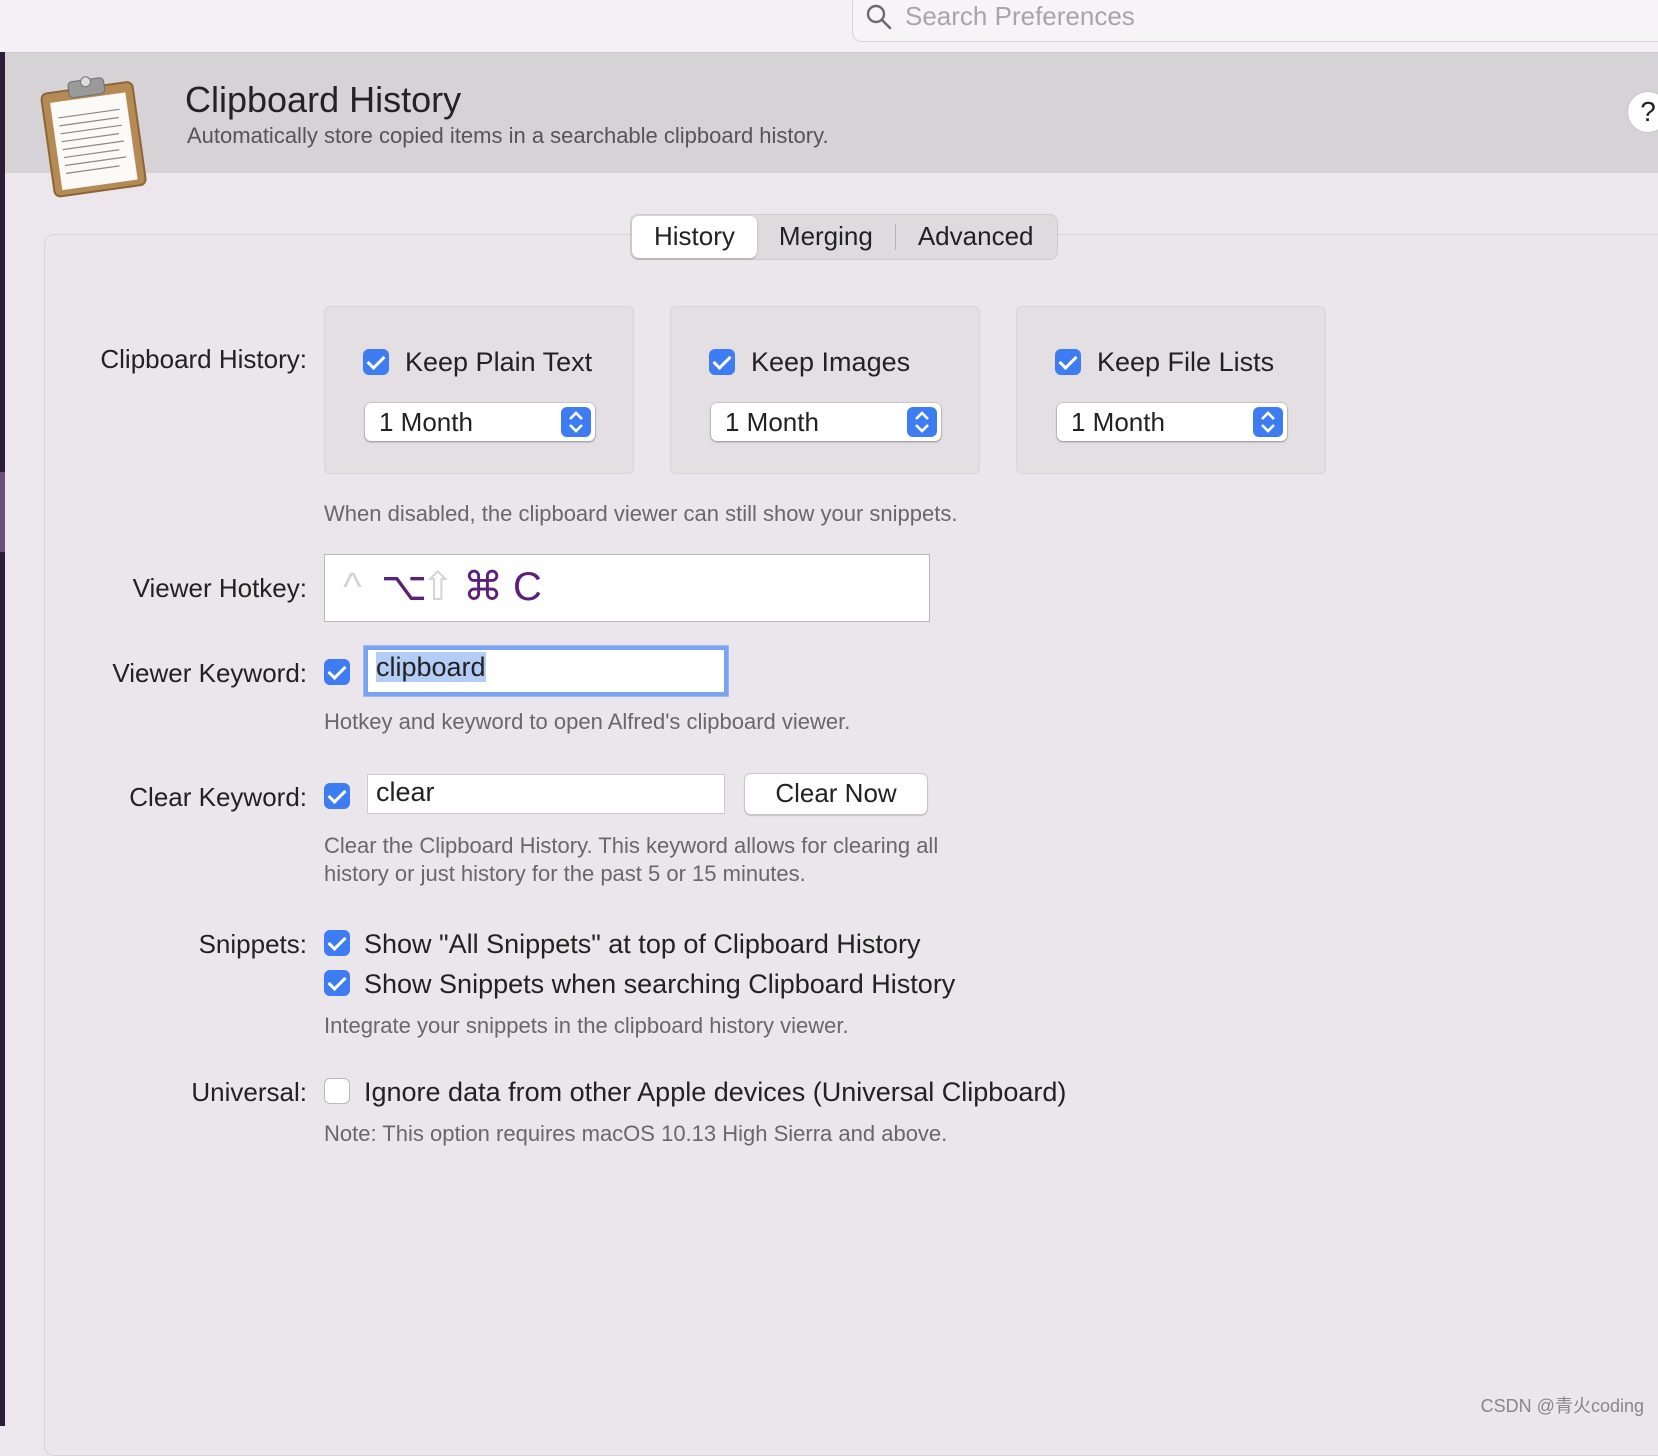 Image resolution: width=1658 pixels, height=1456 pixels. I want to click on viewer-keyword-checkbox, so click(337, 672).